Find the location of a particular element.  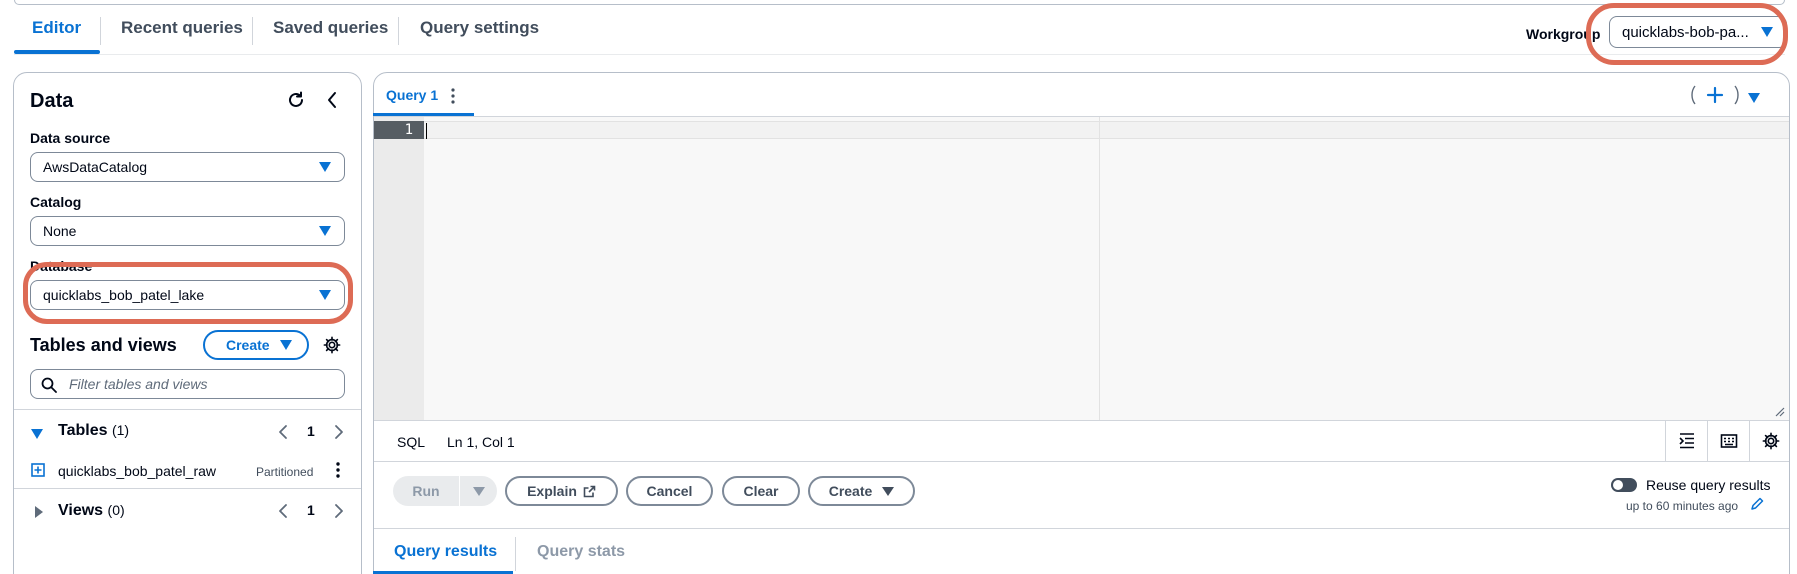

explain-label: Explain is located at coordinates (552, 491).